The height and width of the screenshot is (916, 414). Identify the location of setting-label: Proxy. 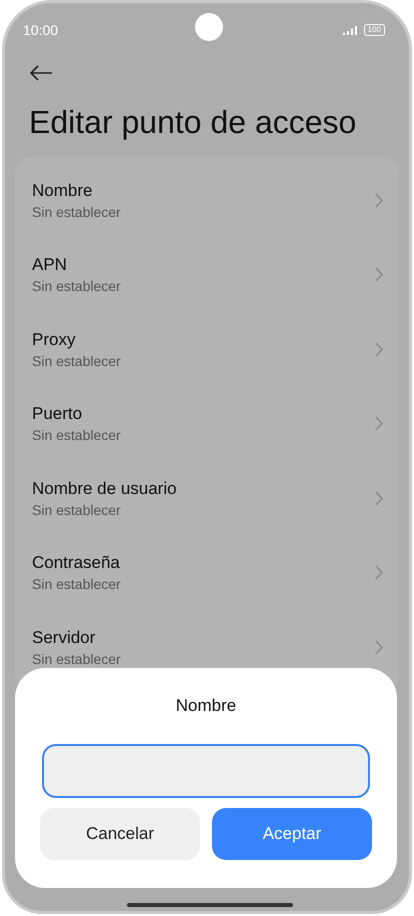
(76, 340).